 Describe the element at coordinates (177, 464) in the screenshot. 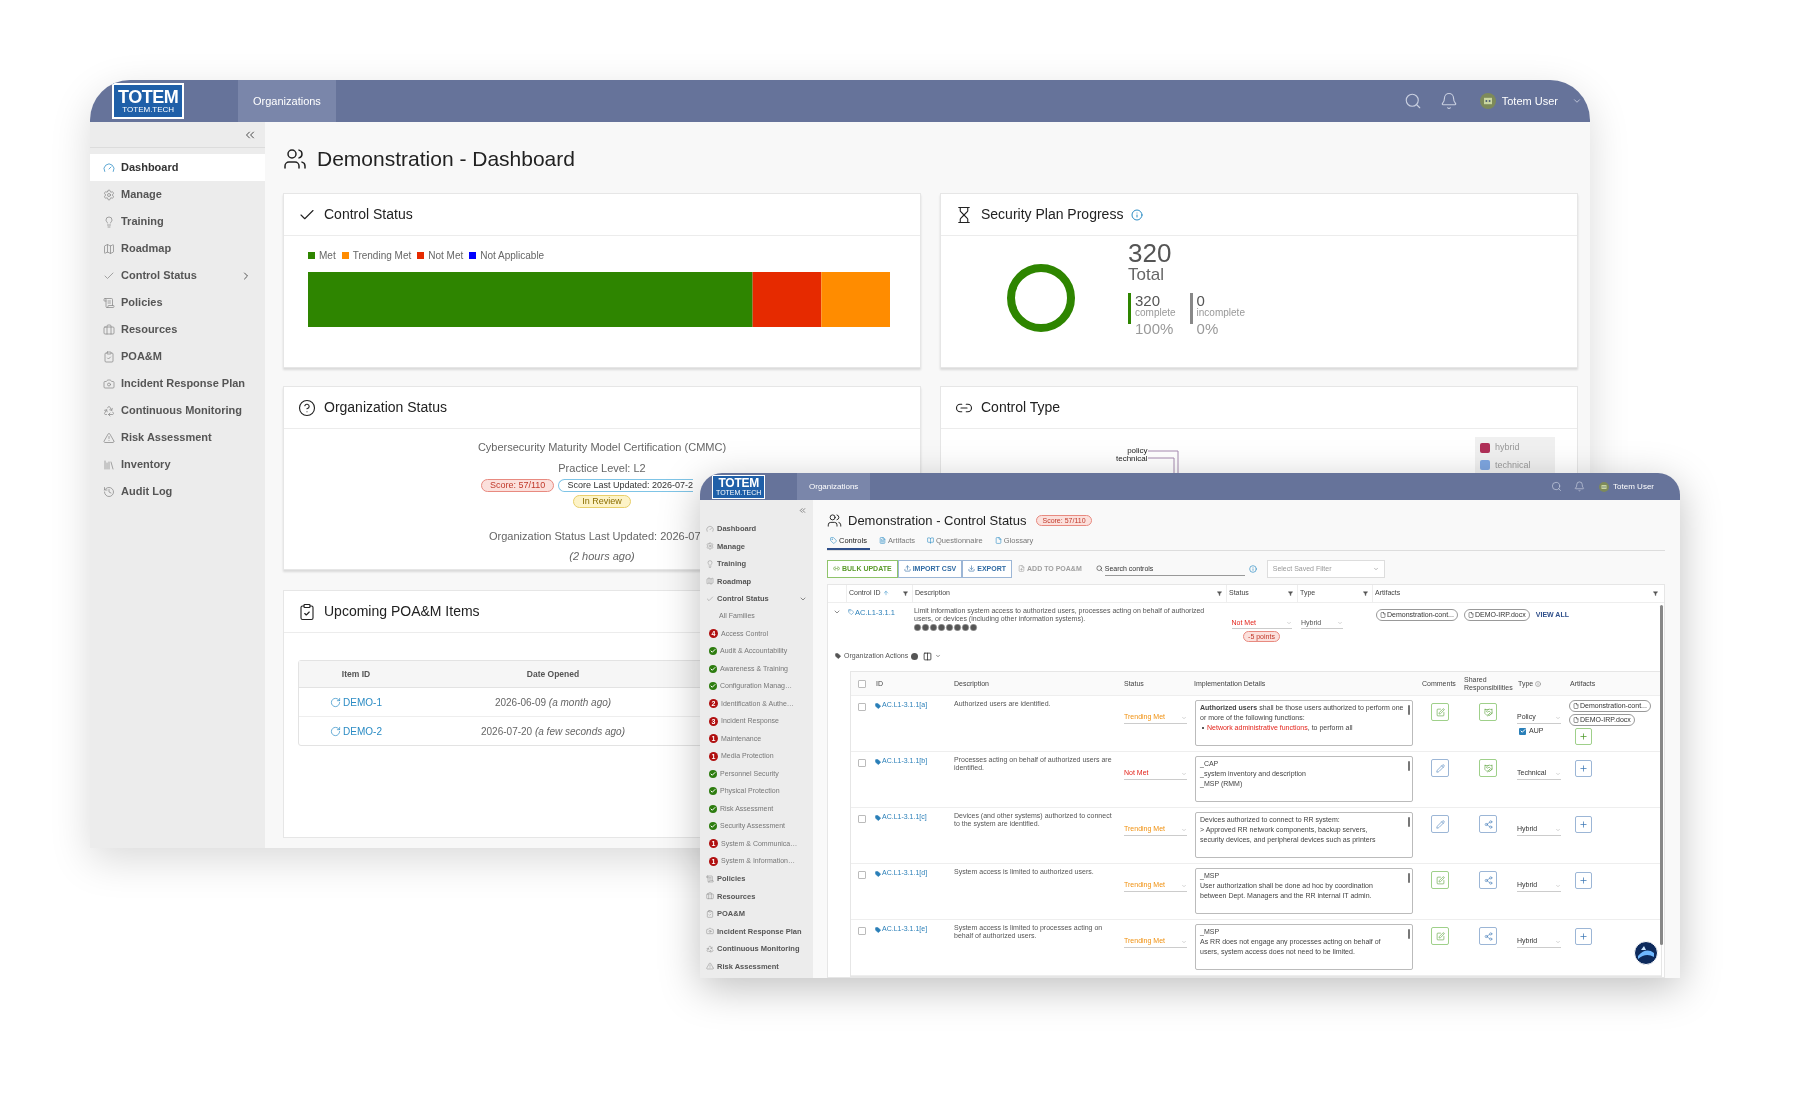

I see `sidebar-item: Inventory` at that location.